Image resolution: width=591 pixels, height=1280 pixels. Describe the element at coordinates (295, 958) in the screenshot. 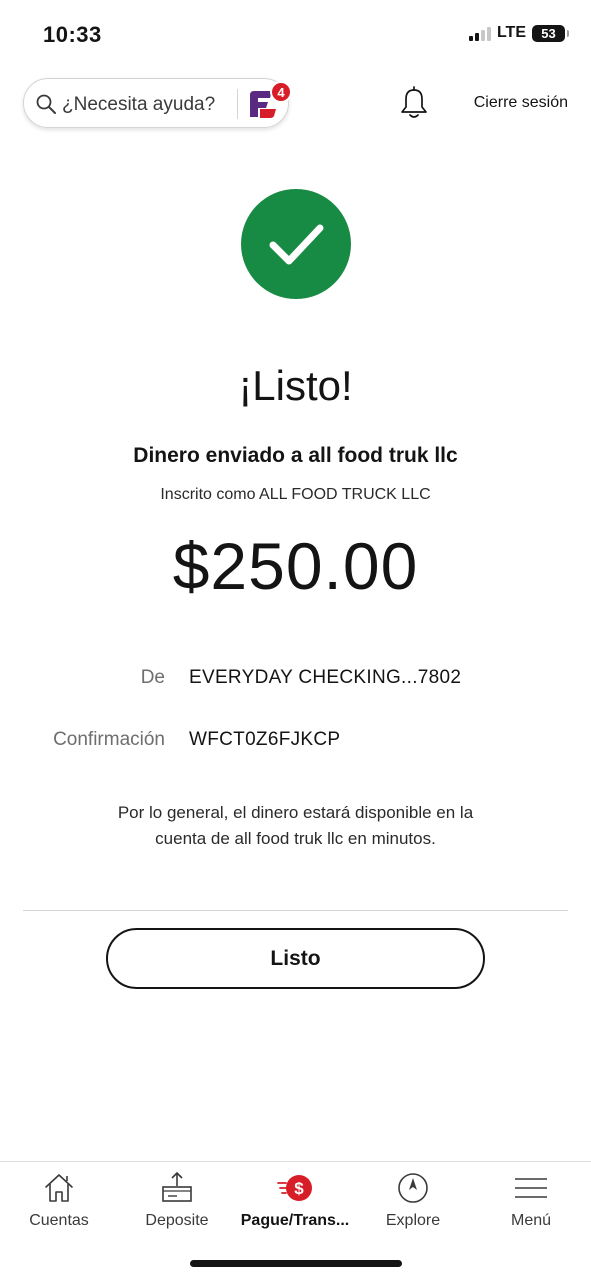

I see `done-button: Listo` at that location.